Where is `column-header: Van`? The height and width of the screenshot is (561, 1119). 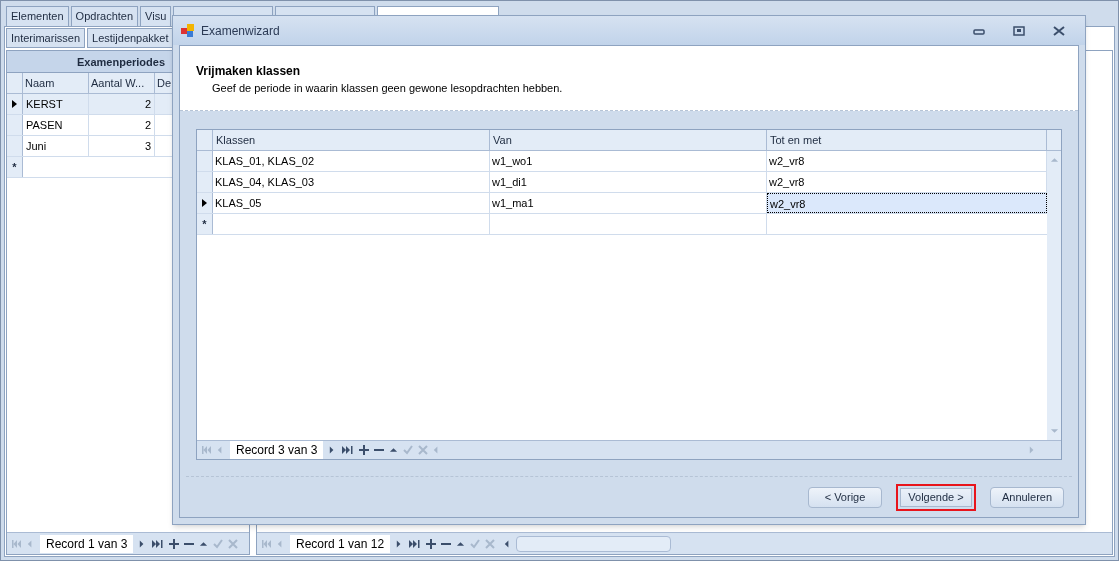 column-header: Van is located at coordinates (628, 140).